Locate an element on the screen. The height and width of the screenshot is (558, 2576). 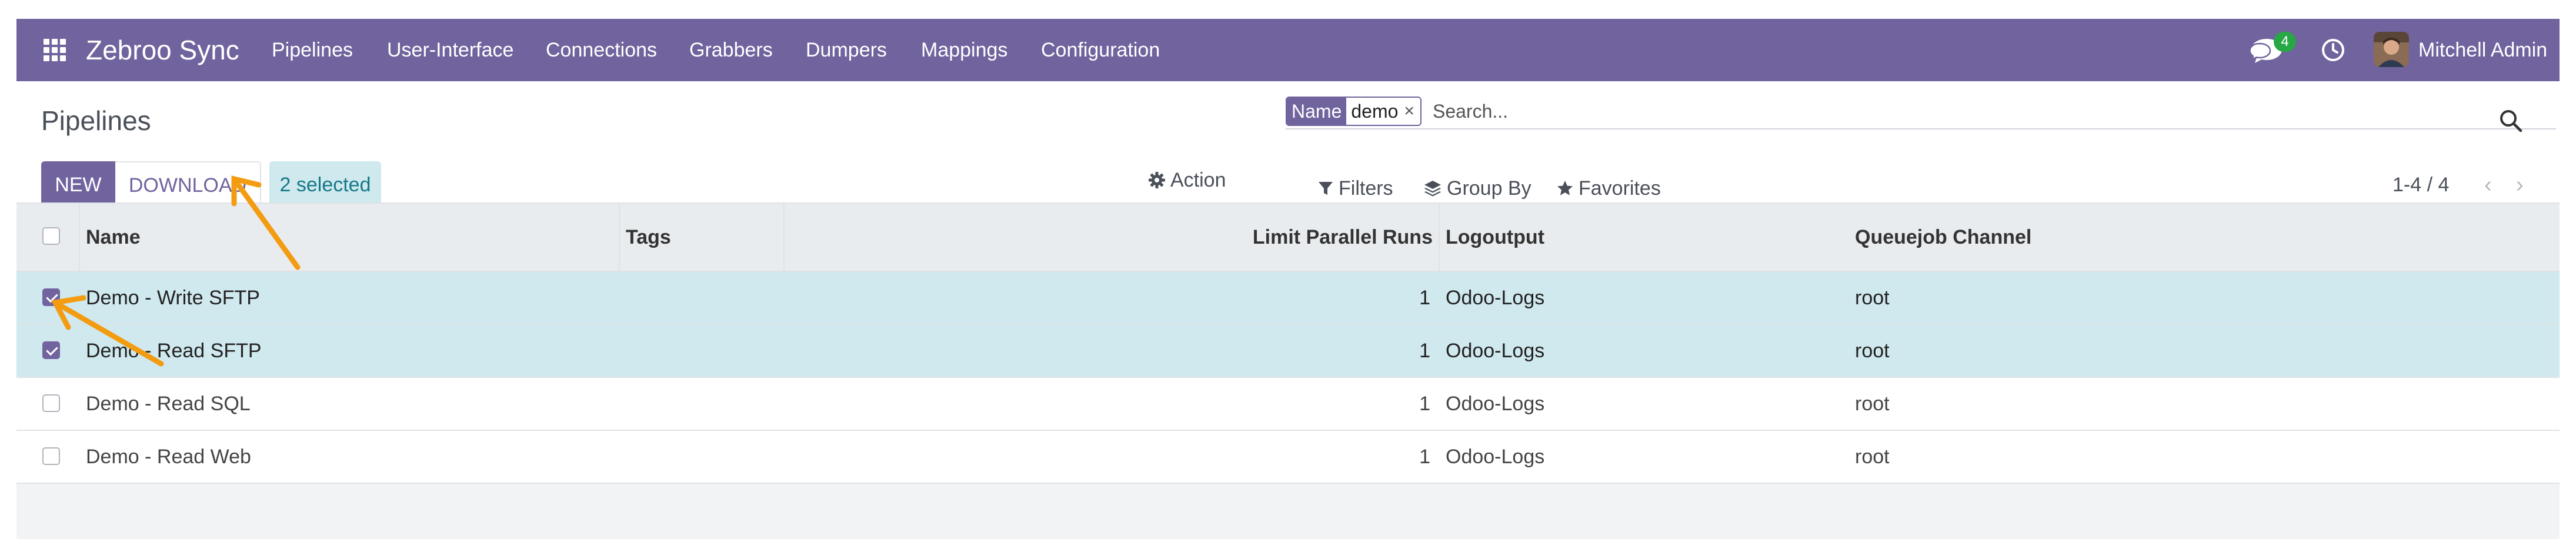
action-label: Action is located at coordinates (1198, 180).